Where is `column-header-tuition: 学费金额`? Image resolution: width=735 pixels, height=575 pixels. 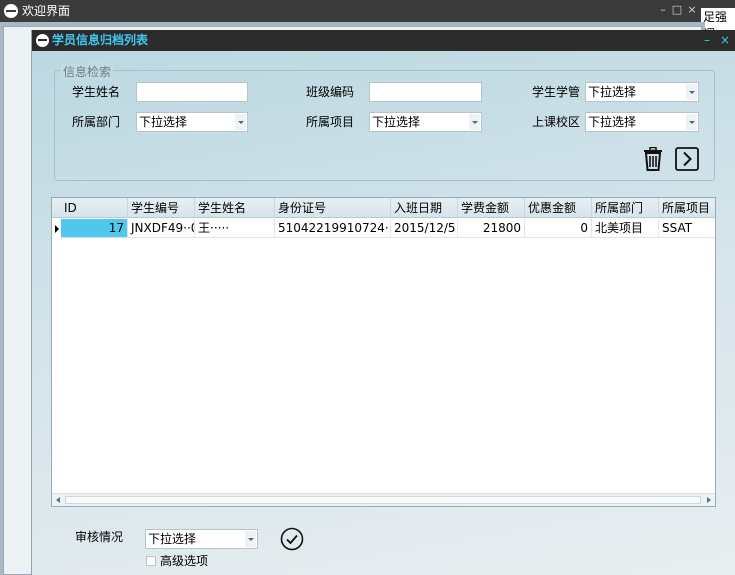 column-header-tuition: 学费金额 is located at coordinates (491, 208).